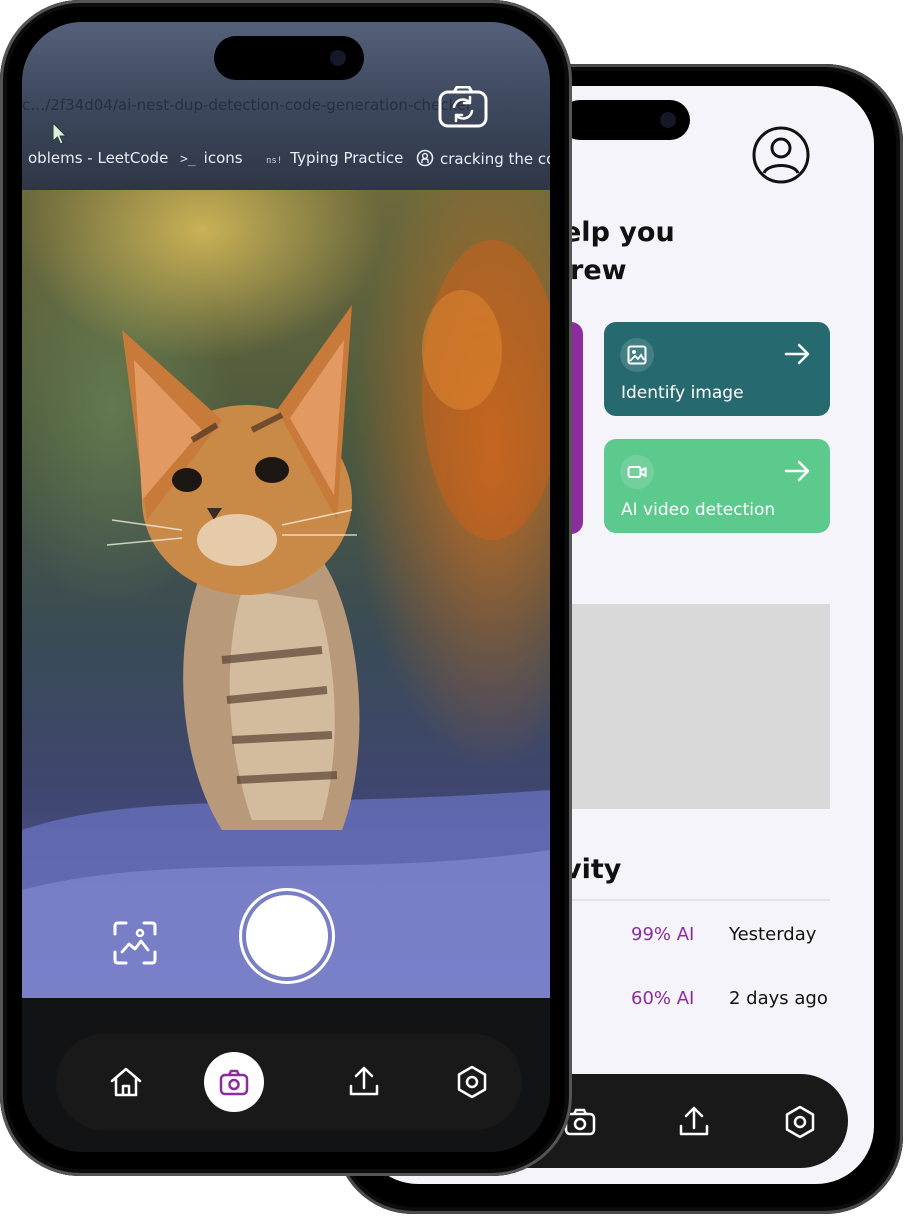 The height and width of the screenshot is (1216, 906). Describe the element at coordinates (274, 161) in the screenshot. I see `typing-icon: ns!` at that location.